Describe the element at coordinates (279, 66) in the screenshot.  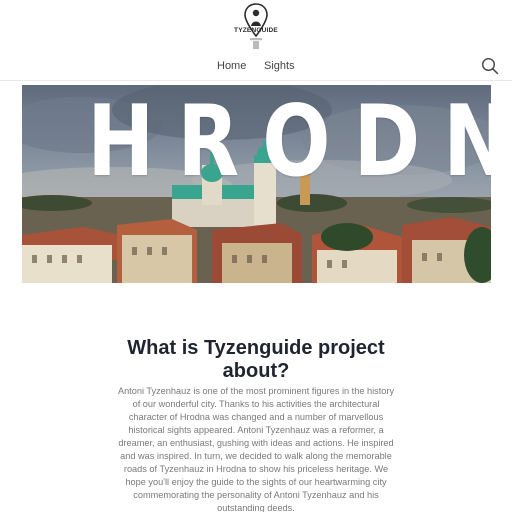
I see `nav-sights-link: Sights` at that location.